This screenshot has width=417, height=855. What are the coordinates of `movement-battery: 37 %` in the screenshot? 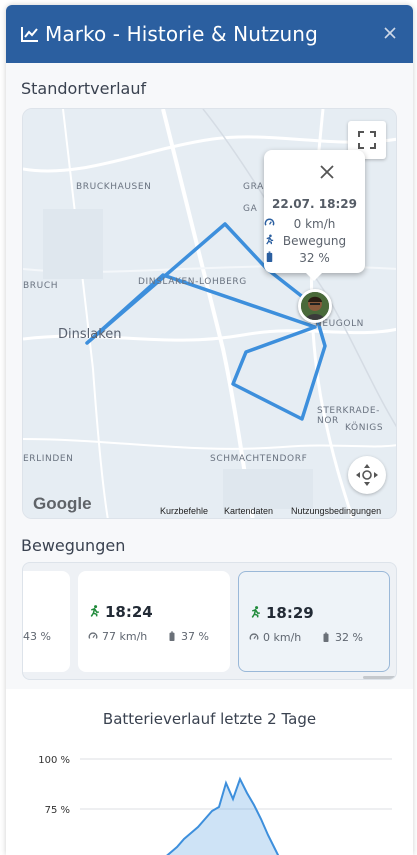 It's located at (188, 636).